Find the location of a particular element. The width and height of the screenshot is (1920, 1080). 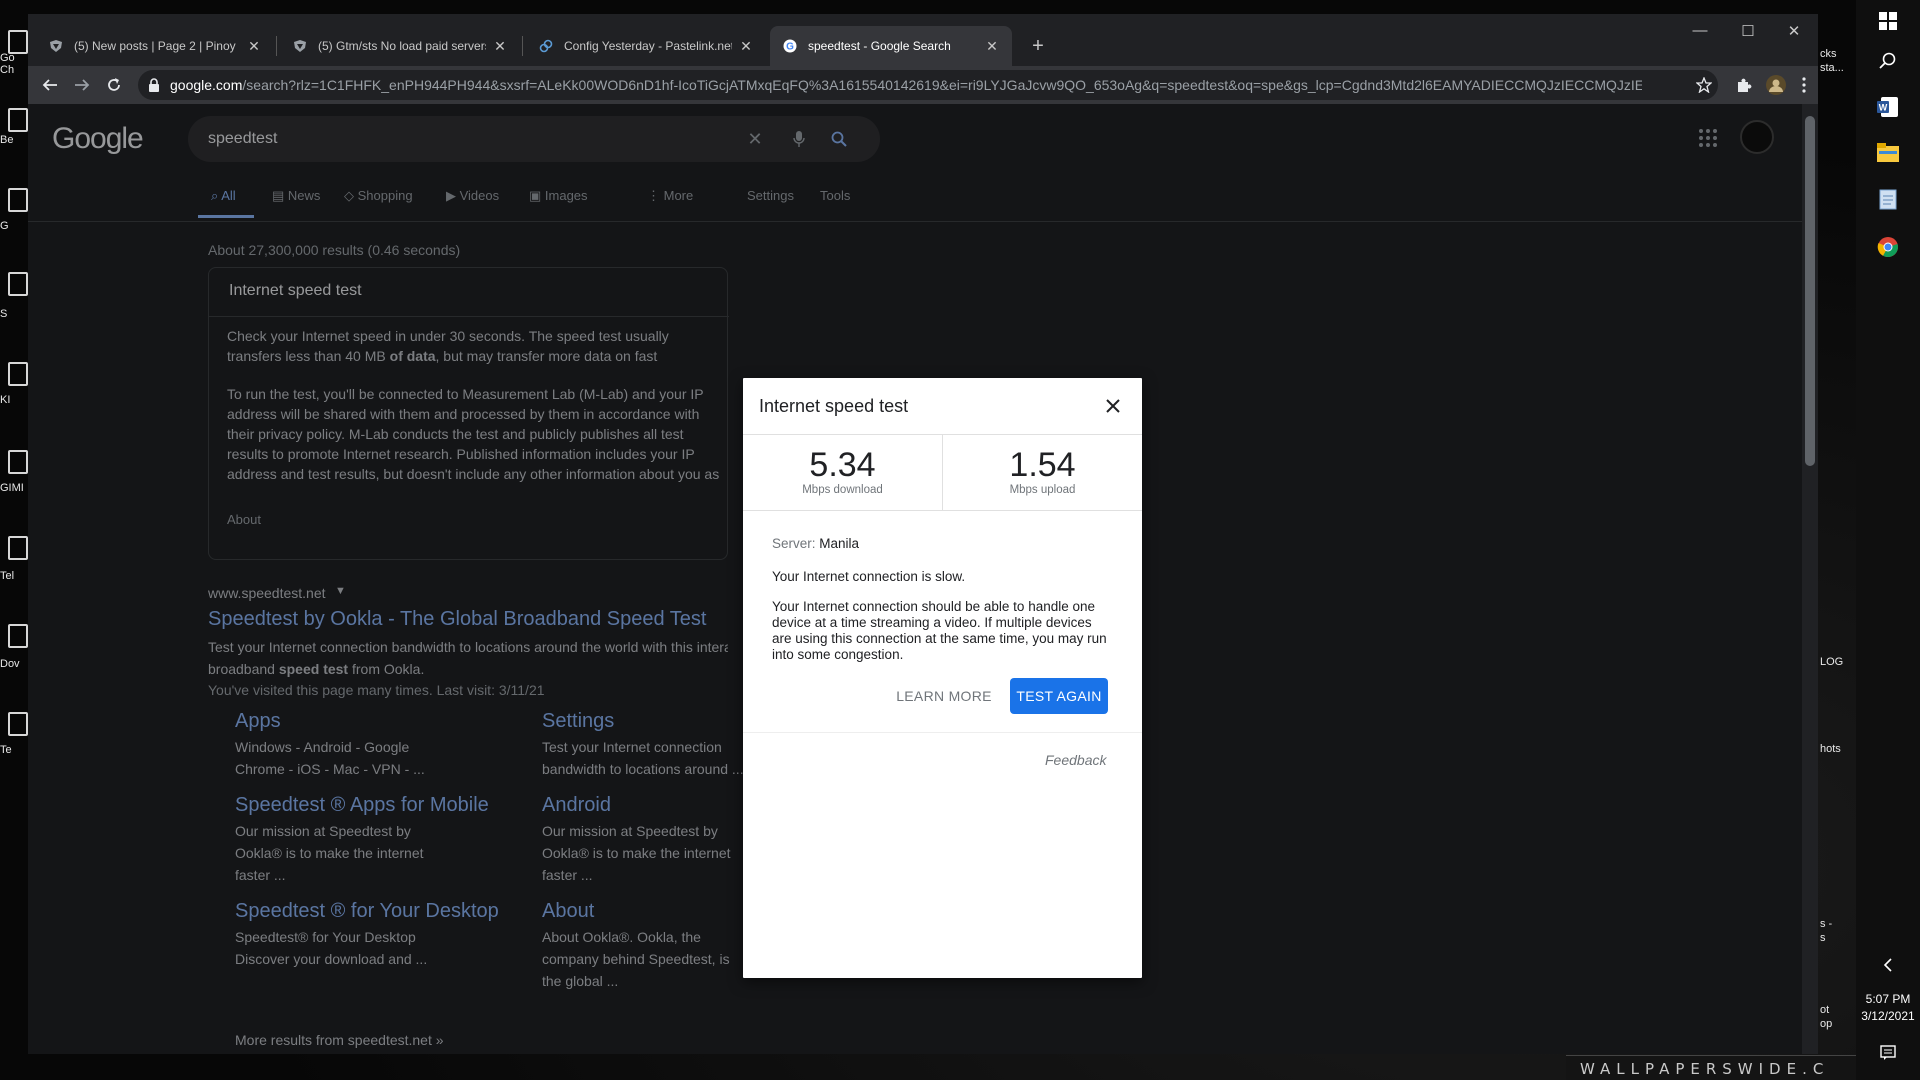

desktop-shortcut-label: s - is located at coordinates (1826, 924).